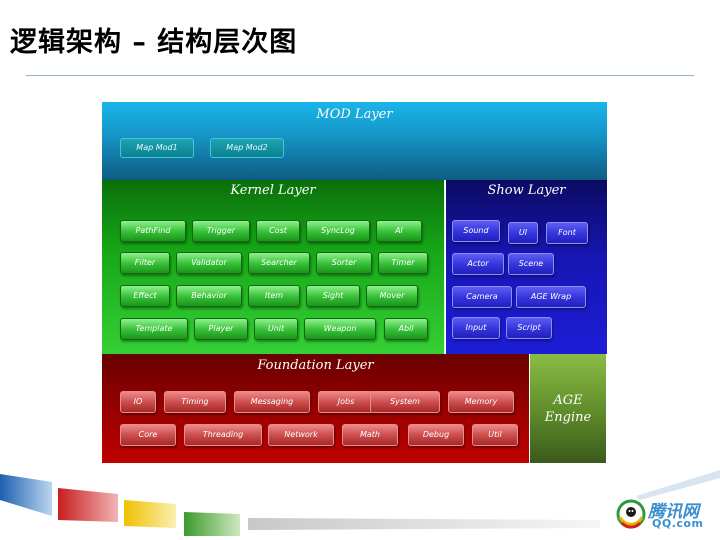  What do you see at coordinates (360, 75) in the screenshot?
I see `title-divider` at bounding box center [360, 75].